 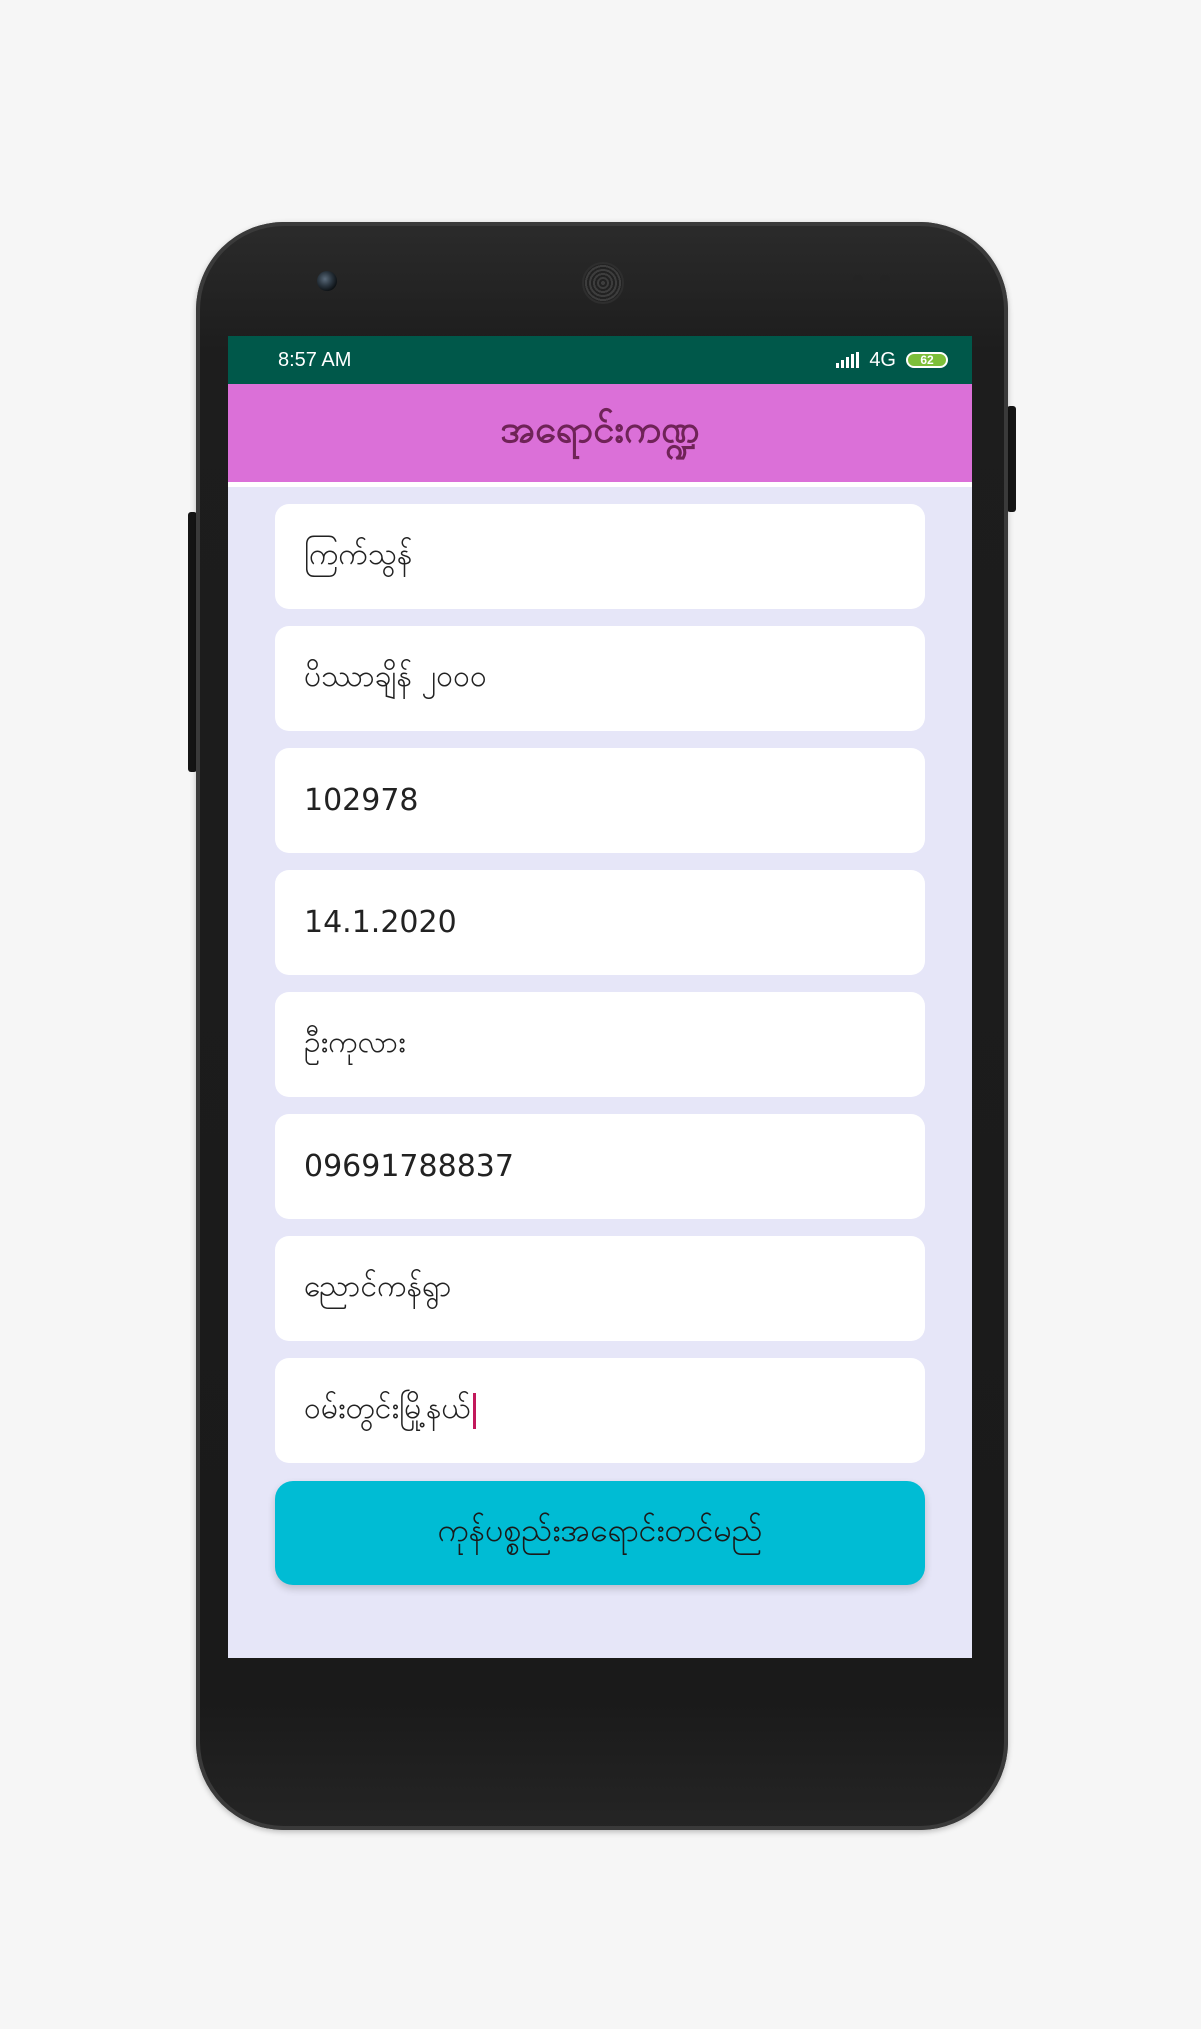 What do you see at coordinates (380, 922) in the screenshot?
I see `field-value: 14.1.2020` at bounding box center [380, 922].